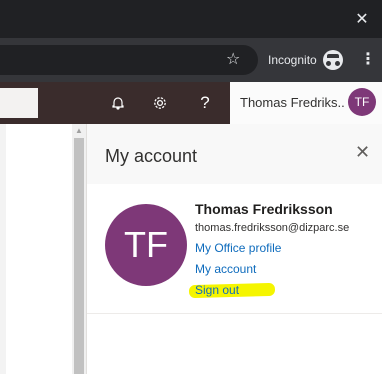  Describe the element at coordinates (362, 152) in the screenshot. I see `close-icon: ✕` at that location.